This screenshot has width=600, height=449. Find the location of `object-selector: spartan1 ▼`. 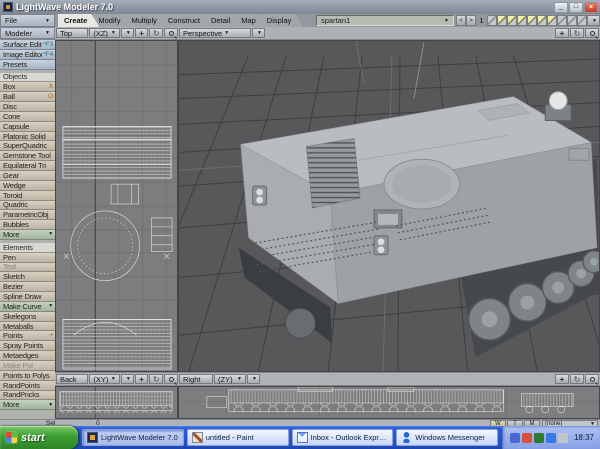

object-selector: spartan1 ▼ is located at coordinates (385, 20).